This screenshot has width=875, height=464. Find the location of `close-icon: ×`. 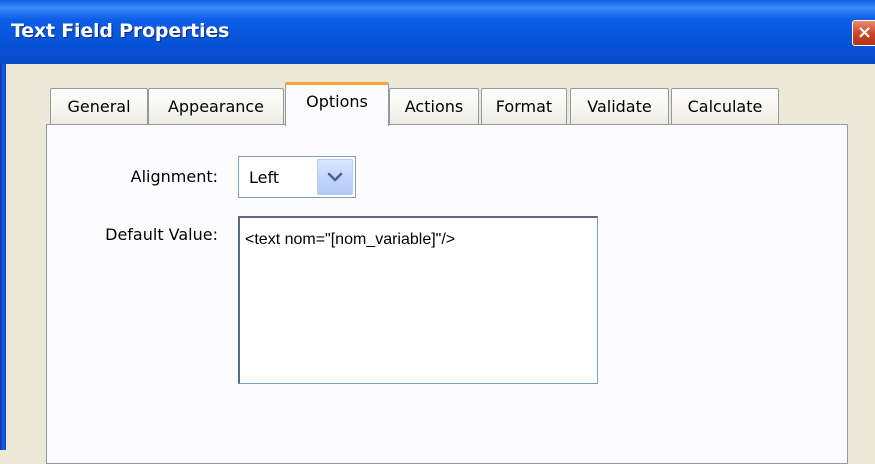

close-icon: × is located at coordinates (865, 32).